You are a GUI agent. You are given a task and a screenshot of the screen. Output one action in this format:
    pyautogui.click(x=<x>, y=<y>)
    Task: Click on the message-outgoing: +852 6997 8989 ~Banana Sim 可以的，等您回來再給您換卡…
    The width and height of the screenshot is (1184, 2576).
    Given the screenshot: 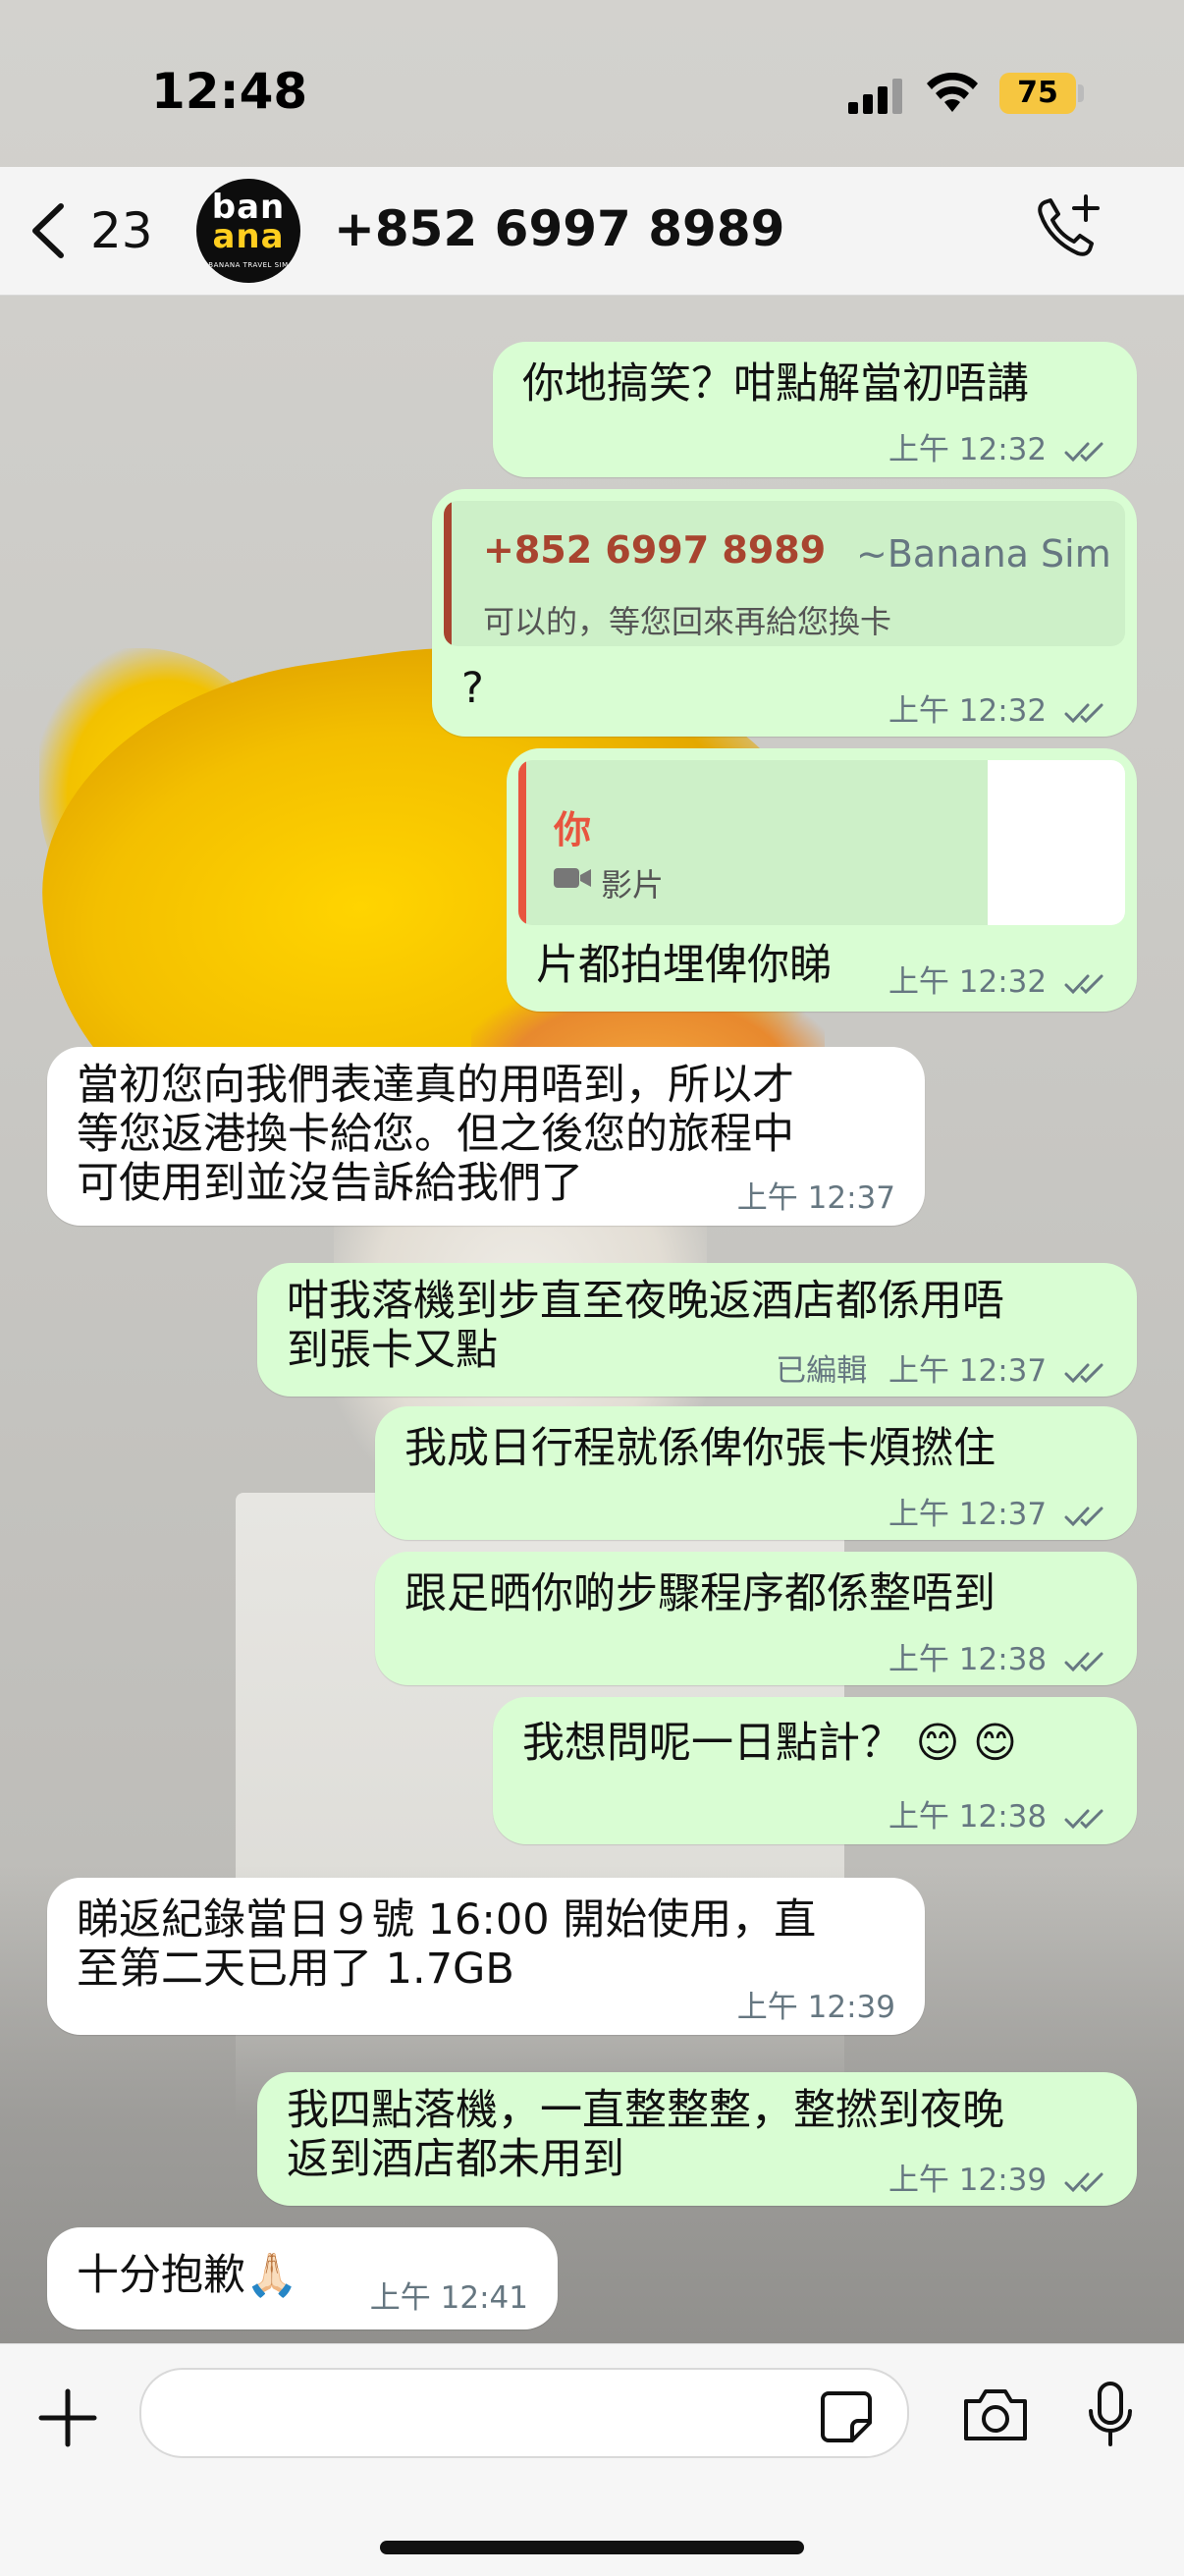 What is the action you would take?
    pyautogui.click(x=784, y=613)
    